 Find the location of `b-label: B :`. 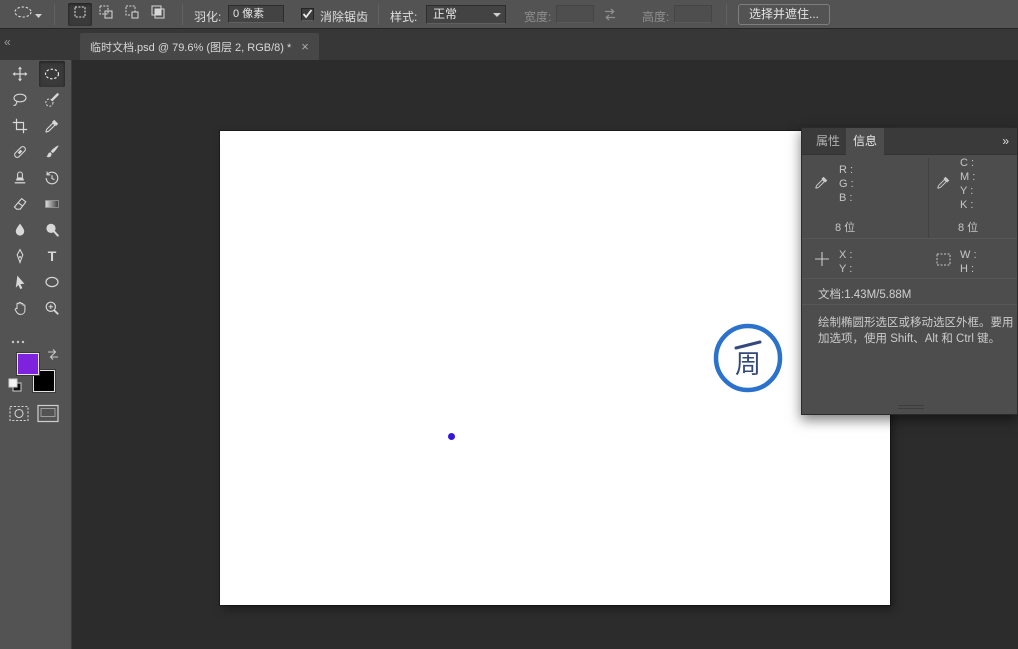

b-label: B : is located at coordinates (846, 198).